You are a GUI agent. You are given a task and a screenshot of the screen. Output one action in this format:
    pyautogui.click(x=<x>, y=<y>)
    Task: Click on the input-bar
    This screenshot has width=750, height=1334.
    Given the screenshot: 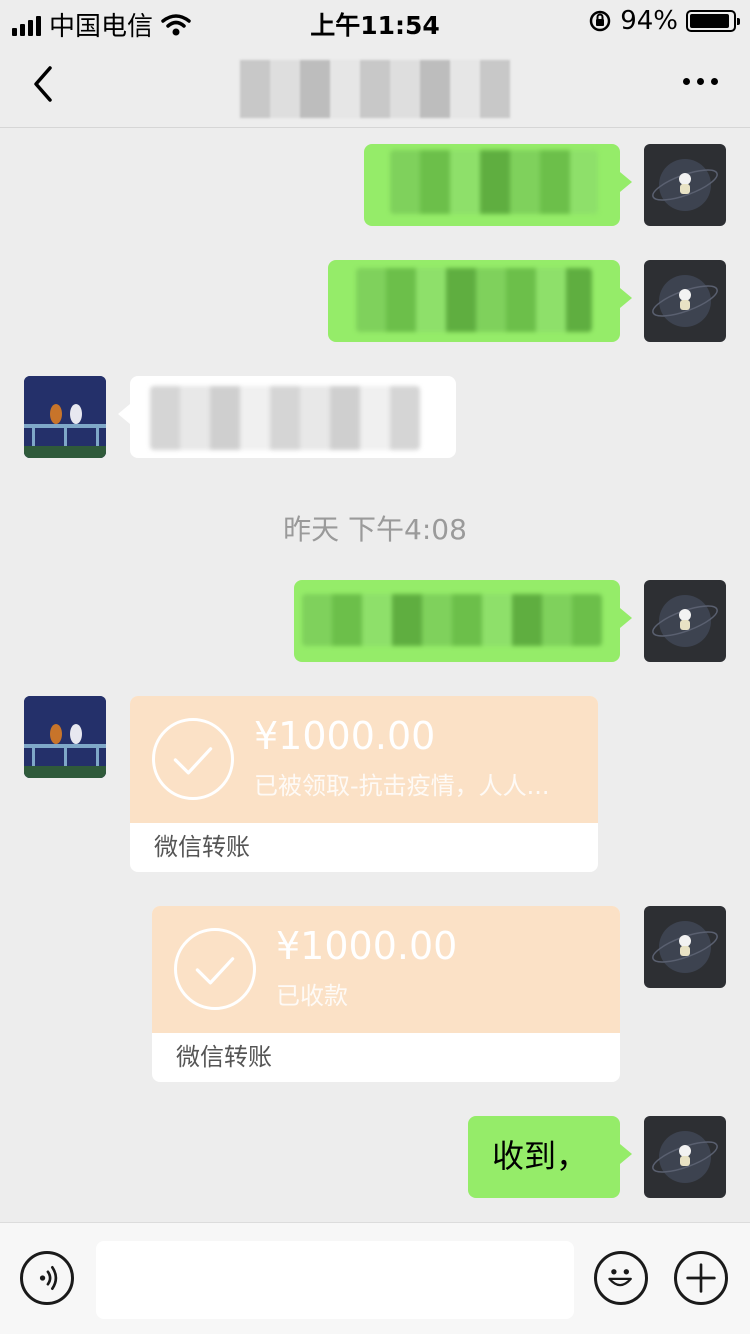 What is the action you would take?
    pyautogui.click(x=375, y=1278)
    